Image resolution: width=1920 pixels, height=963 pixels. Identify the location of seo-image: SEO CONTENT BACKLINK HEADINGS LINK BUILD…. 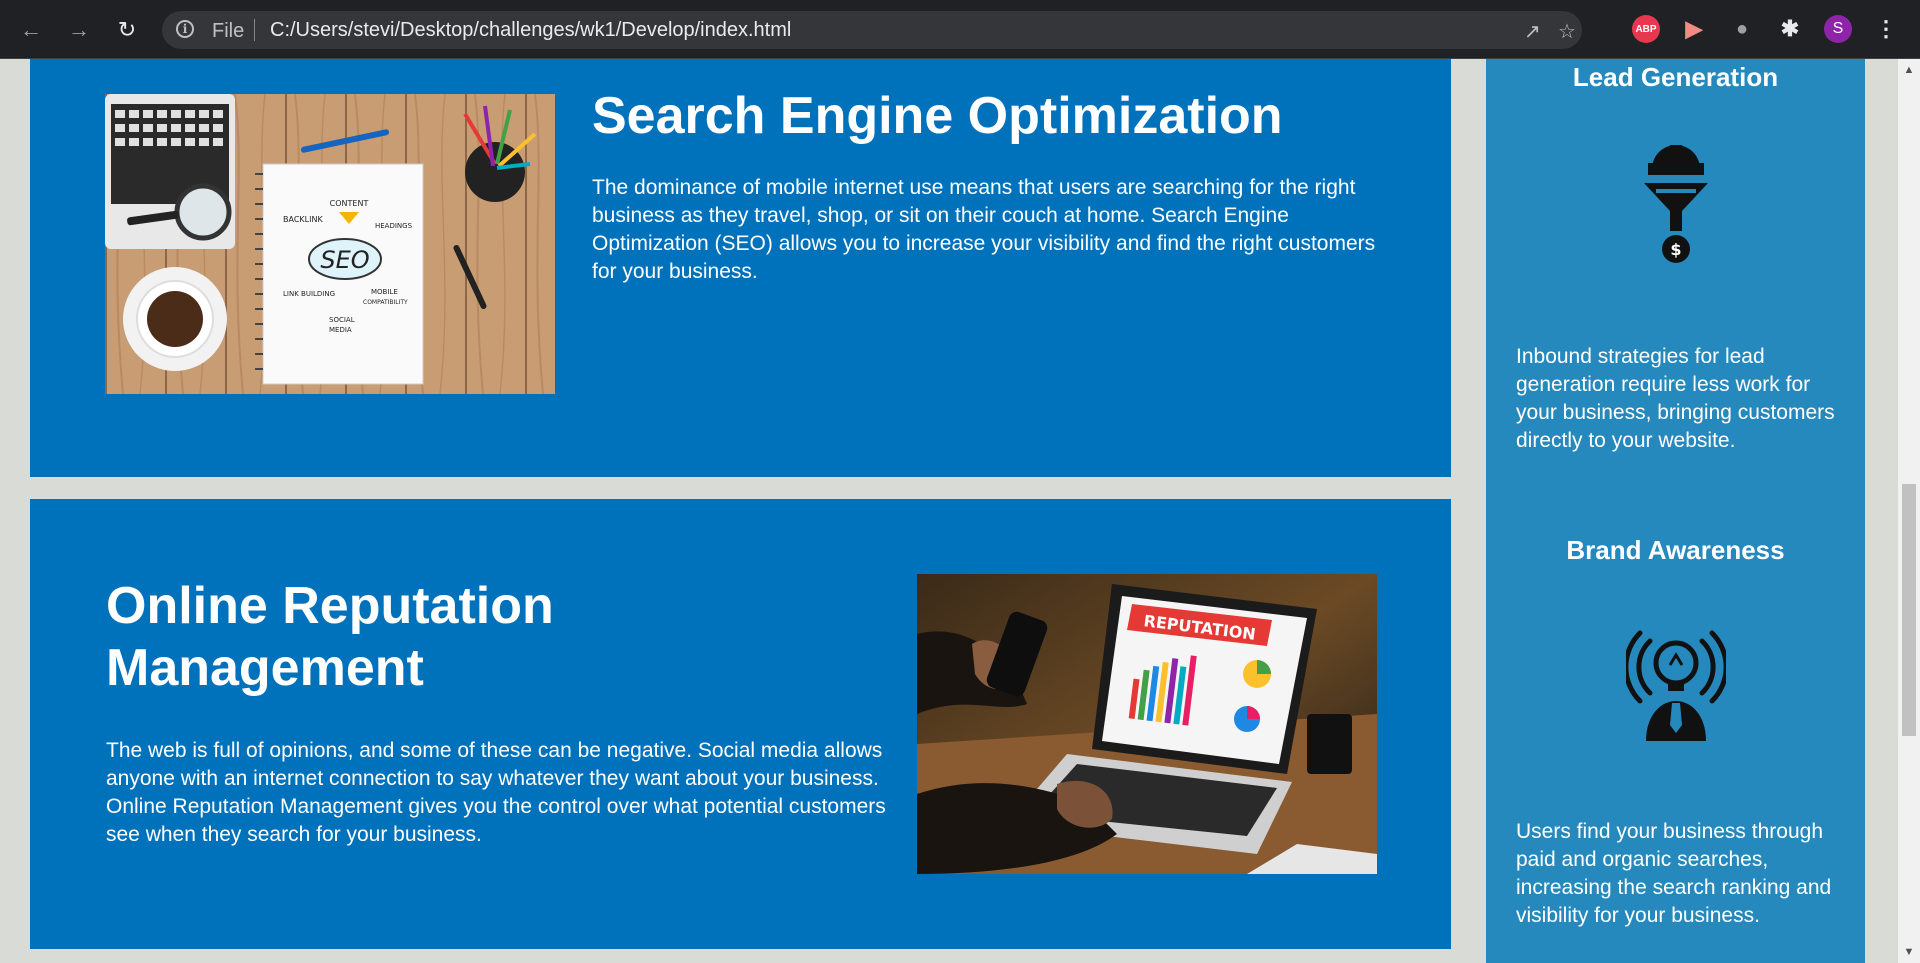
(330, 244).